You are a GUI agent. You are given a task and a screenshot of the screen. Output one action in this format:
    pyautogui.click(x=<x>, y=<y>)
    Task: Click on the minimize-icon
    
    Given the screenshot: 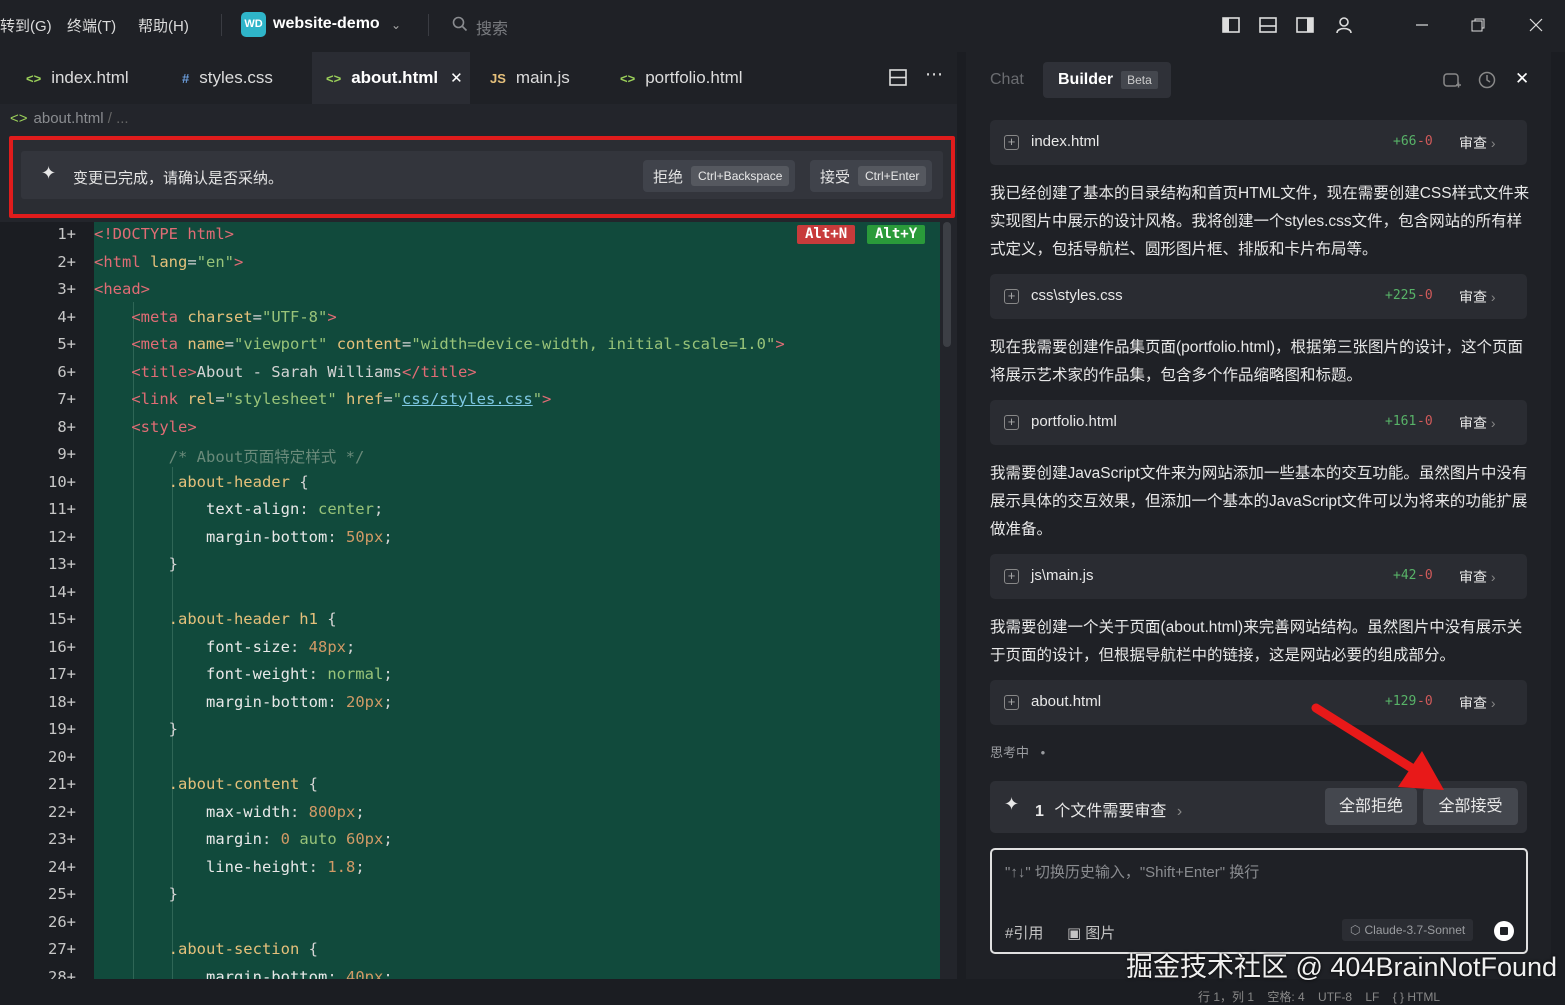 What is the action you would take?
    pyautogui.click(x=1422, y=25)
    